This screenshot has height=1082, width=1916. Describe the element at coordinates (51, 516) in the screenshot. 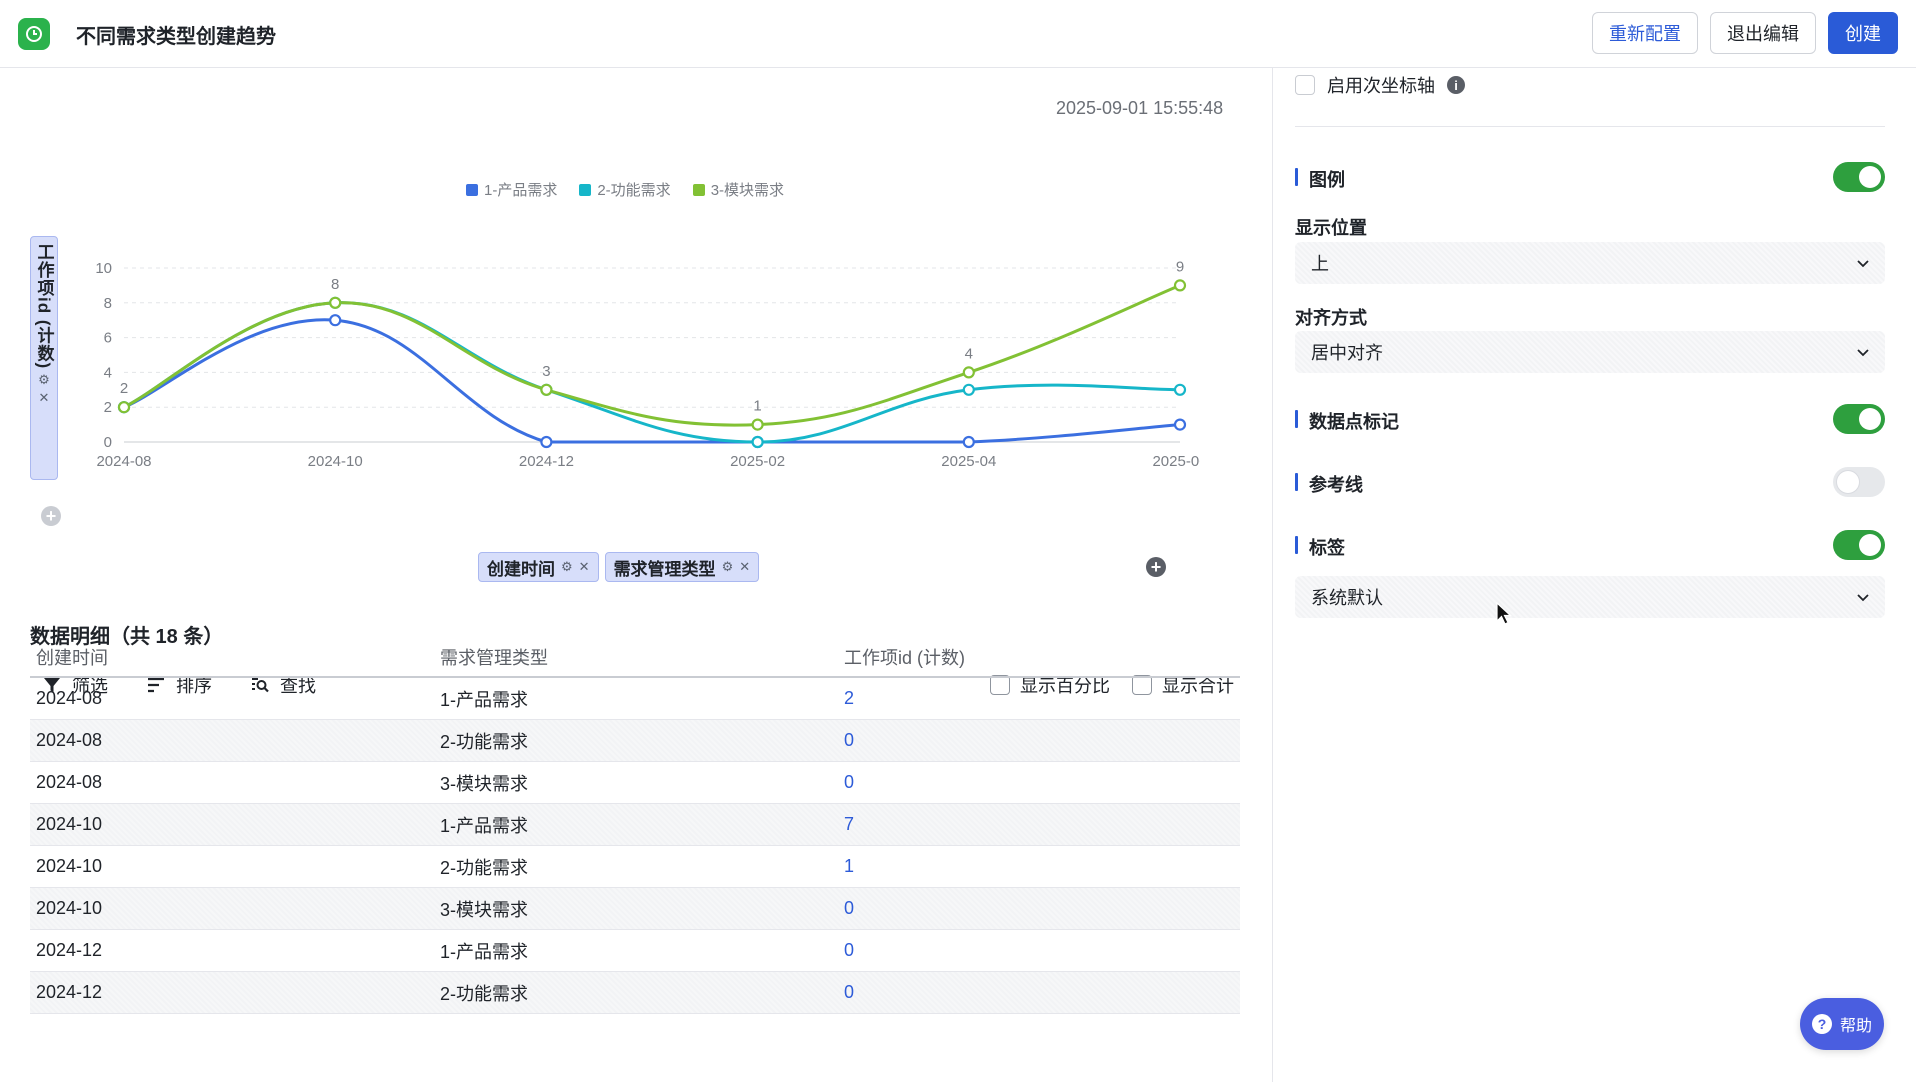

I see `add-y-field-icon: +` at that location.